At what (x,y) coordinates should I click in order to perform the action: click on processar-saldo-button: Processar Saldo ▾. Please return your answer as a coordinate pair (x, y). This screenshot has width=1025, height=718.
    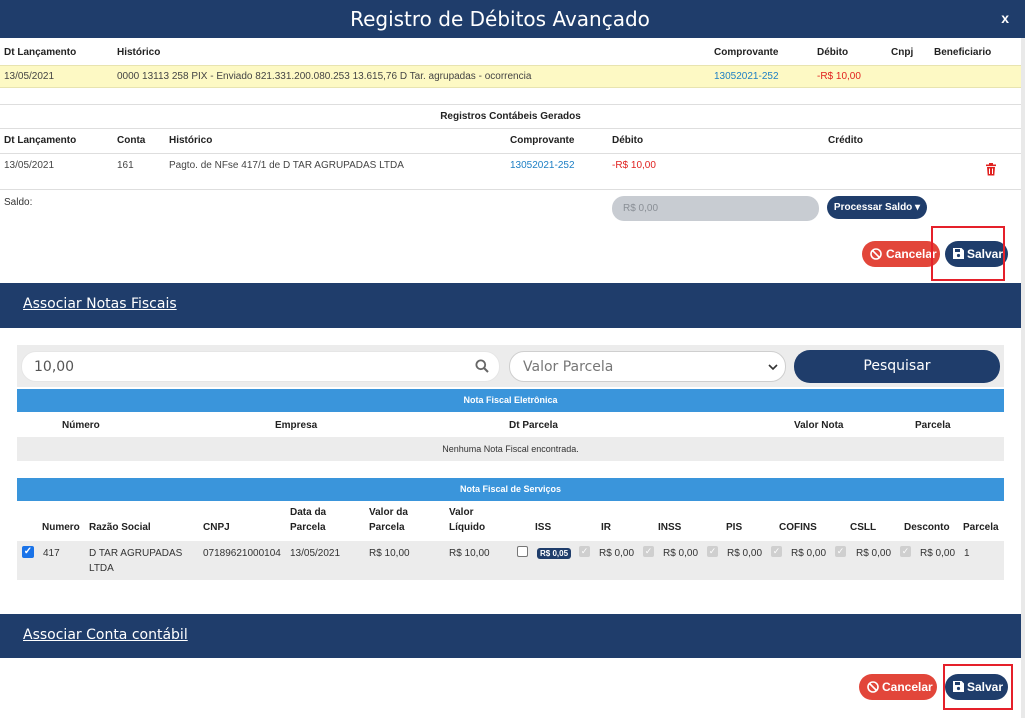
    Looking at the image, I should click on (877, 207).